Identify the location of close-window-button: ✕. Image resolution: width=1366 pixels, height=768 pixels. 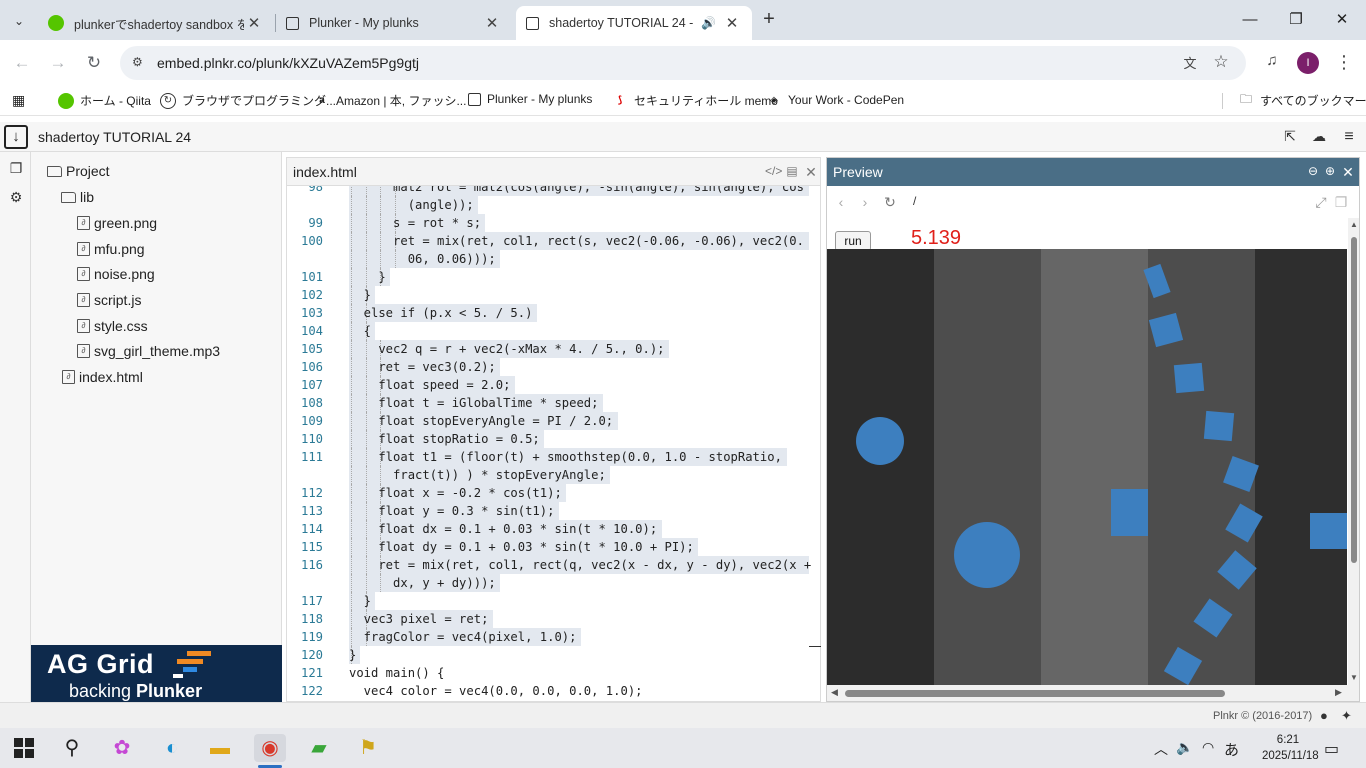
(1342, 20).